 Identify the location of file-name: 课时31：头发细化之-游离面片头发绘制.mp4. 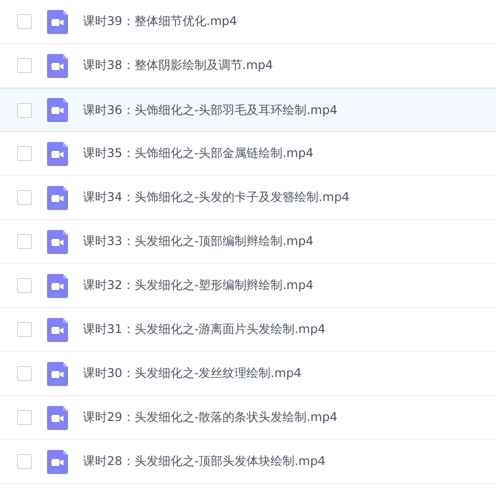
(204, 329).